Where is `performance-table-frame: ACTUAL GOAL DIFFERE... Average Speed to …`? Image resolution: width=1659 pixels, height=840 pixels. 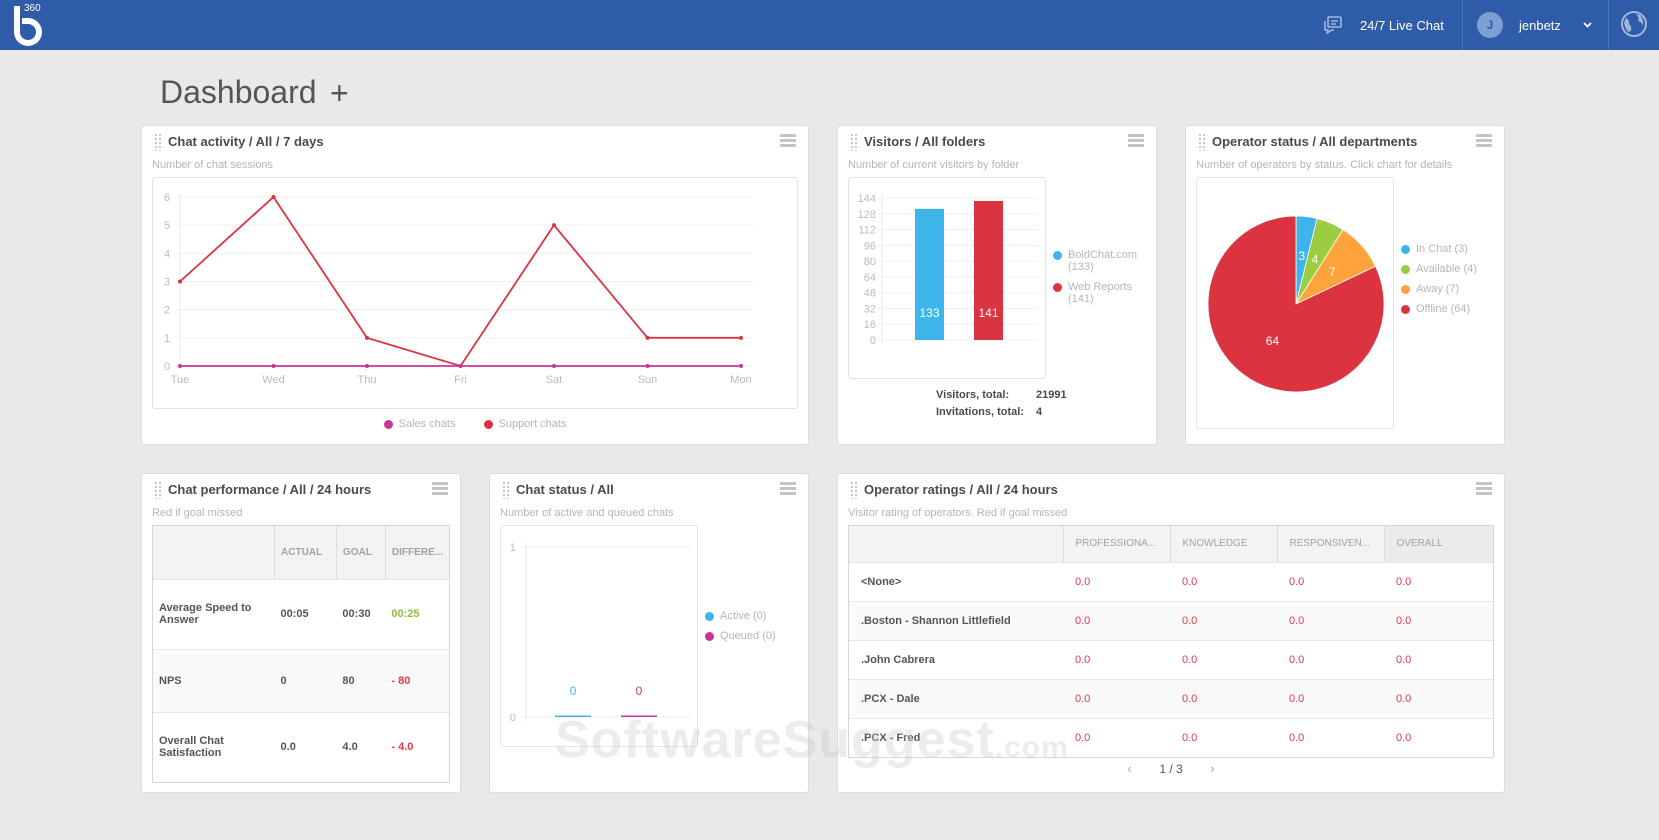 performance-table-frame: ACTUAL GOAL DIFFERE... Average Speed to … is located at coordinates (301, 654).